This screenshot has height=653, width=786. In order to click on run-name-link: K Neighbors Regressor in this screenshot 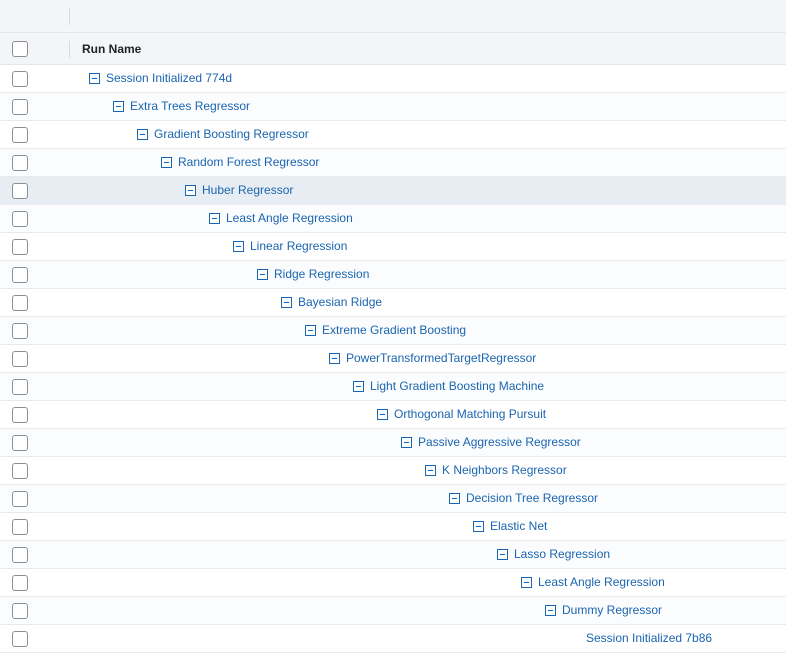, I will do `click(504, 470)`.